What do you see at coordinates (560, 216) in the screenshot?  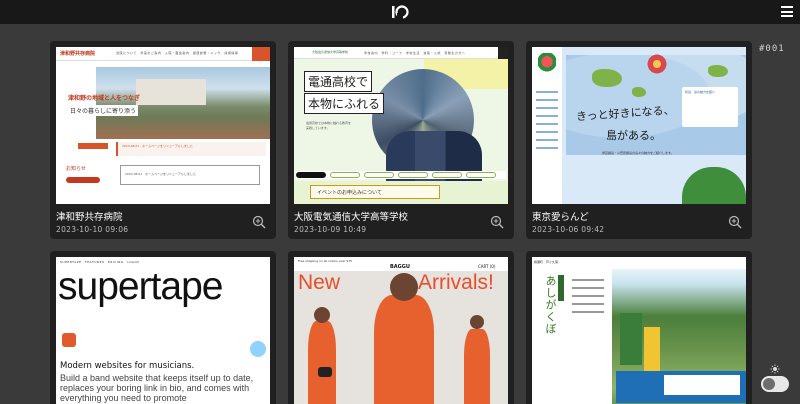 I see `card-title: 東京愛らんど` at bounding box center [560, 216].